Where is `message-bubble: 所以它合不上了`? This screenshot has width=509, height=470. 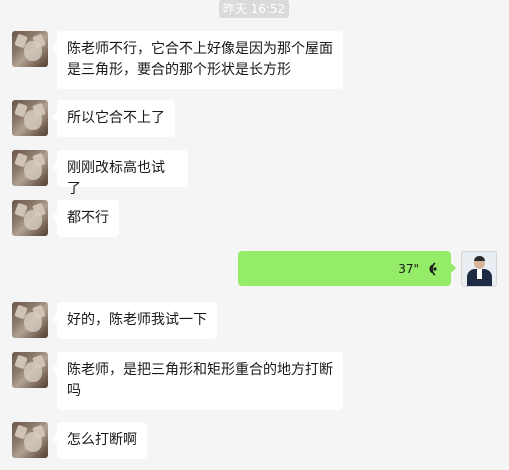
message-bubble: 所以它合不上了 is located at coordinates (113, 118).